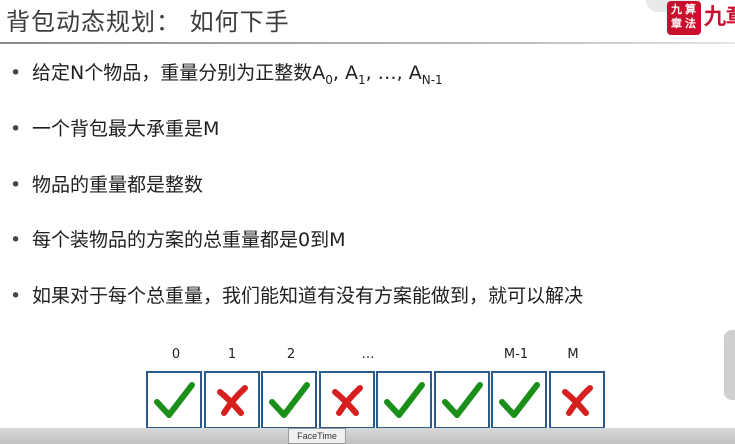 This screenshot has height=444, width=735. What do you see at coordinates (367, 436) in the screenshot?
I see `dock-bar` at bounding box center [367, 436].